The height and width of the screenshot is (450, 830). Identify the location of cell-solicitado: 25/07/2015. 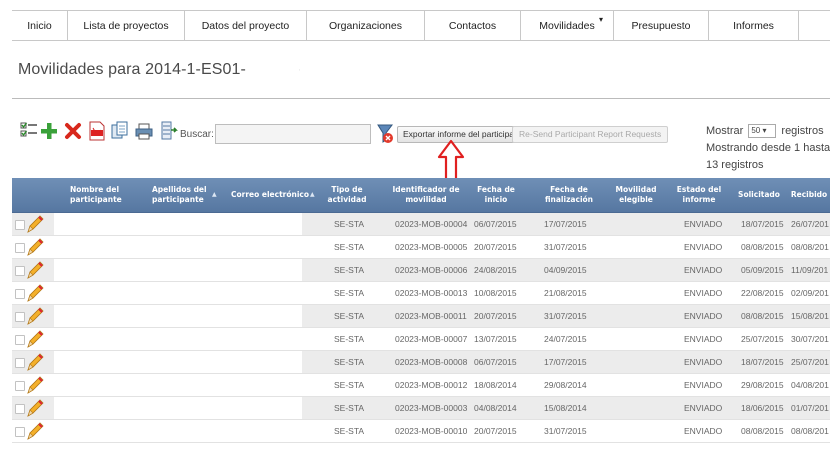
(762, 339).